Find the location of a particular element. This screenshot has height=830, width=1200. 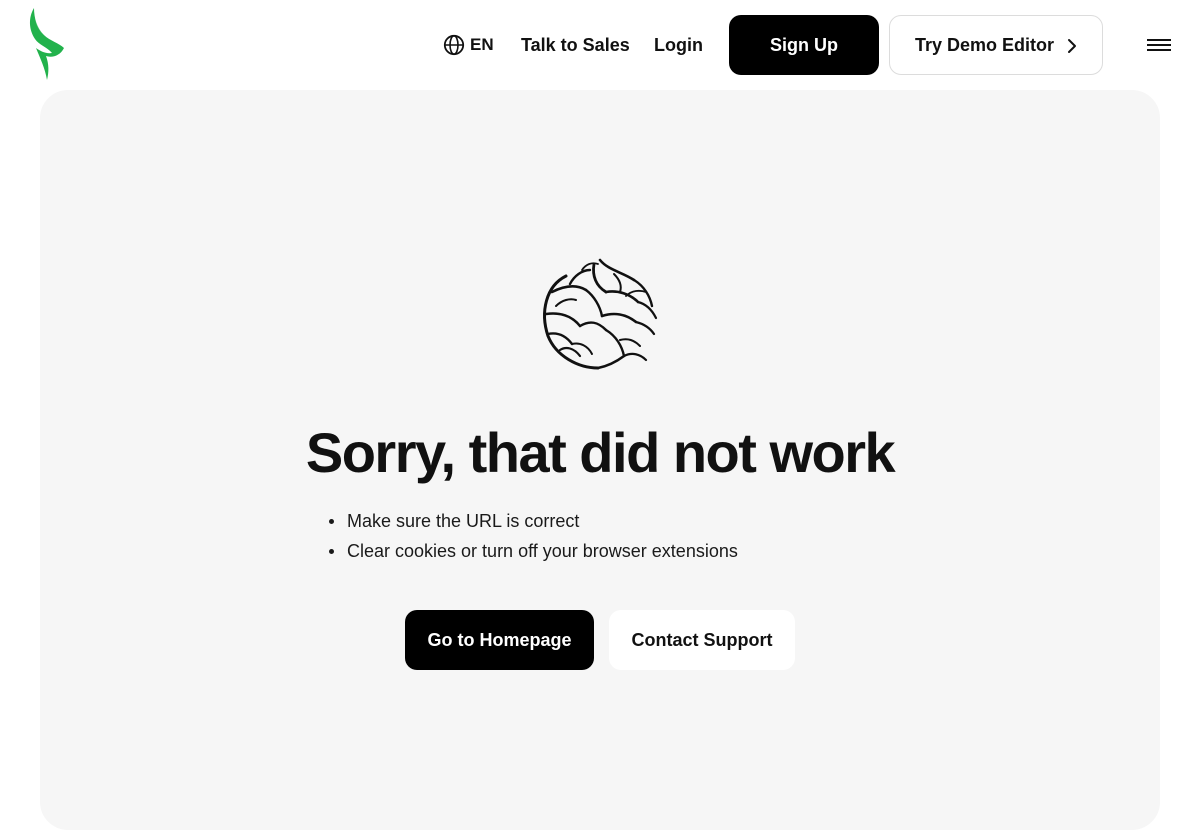

chevron-right-icon is located at coordinates (1072, 46).